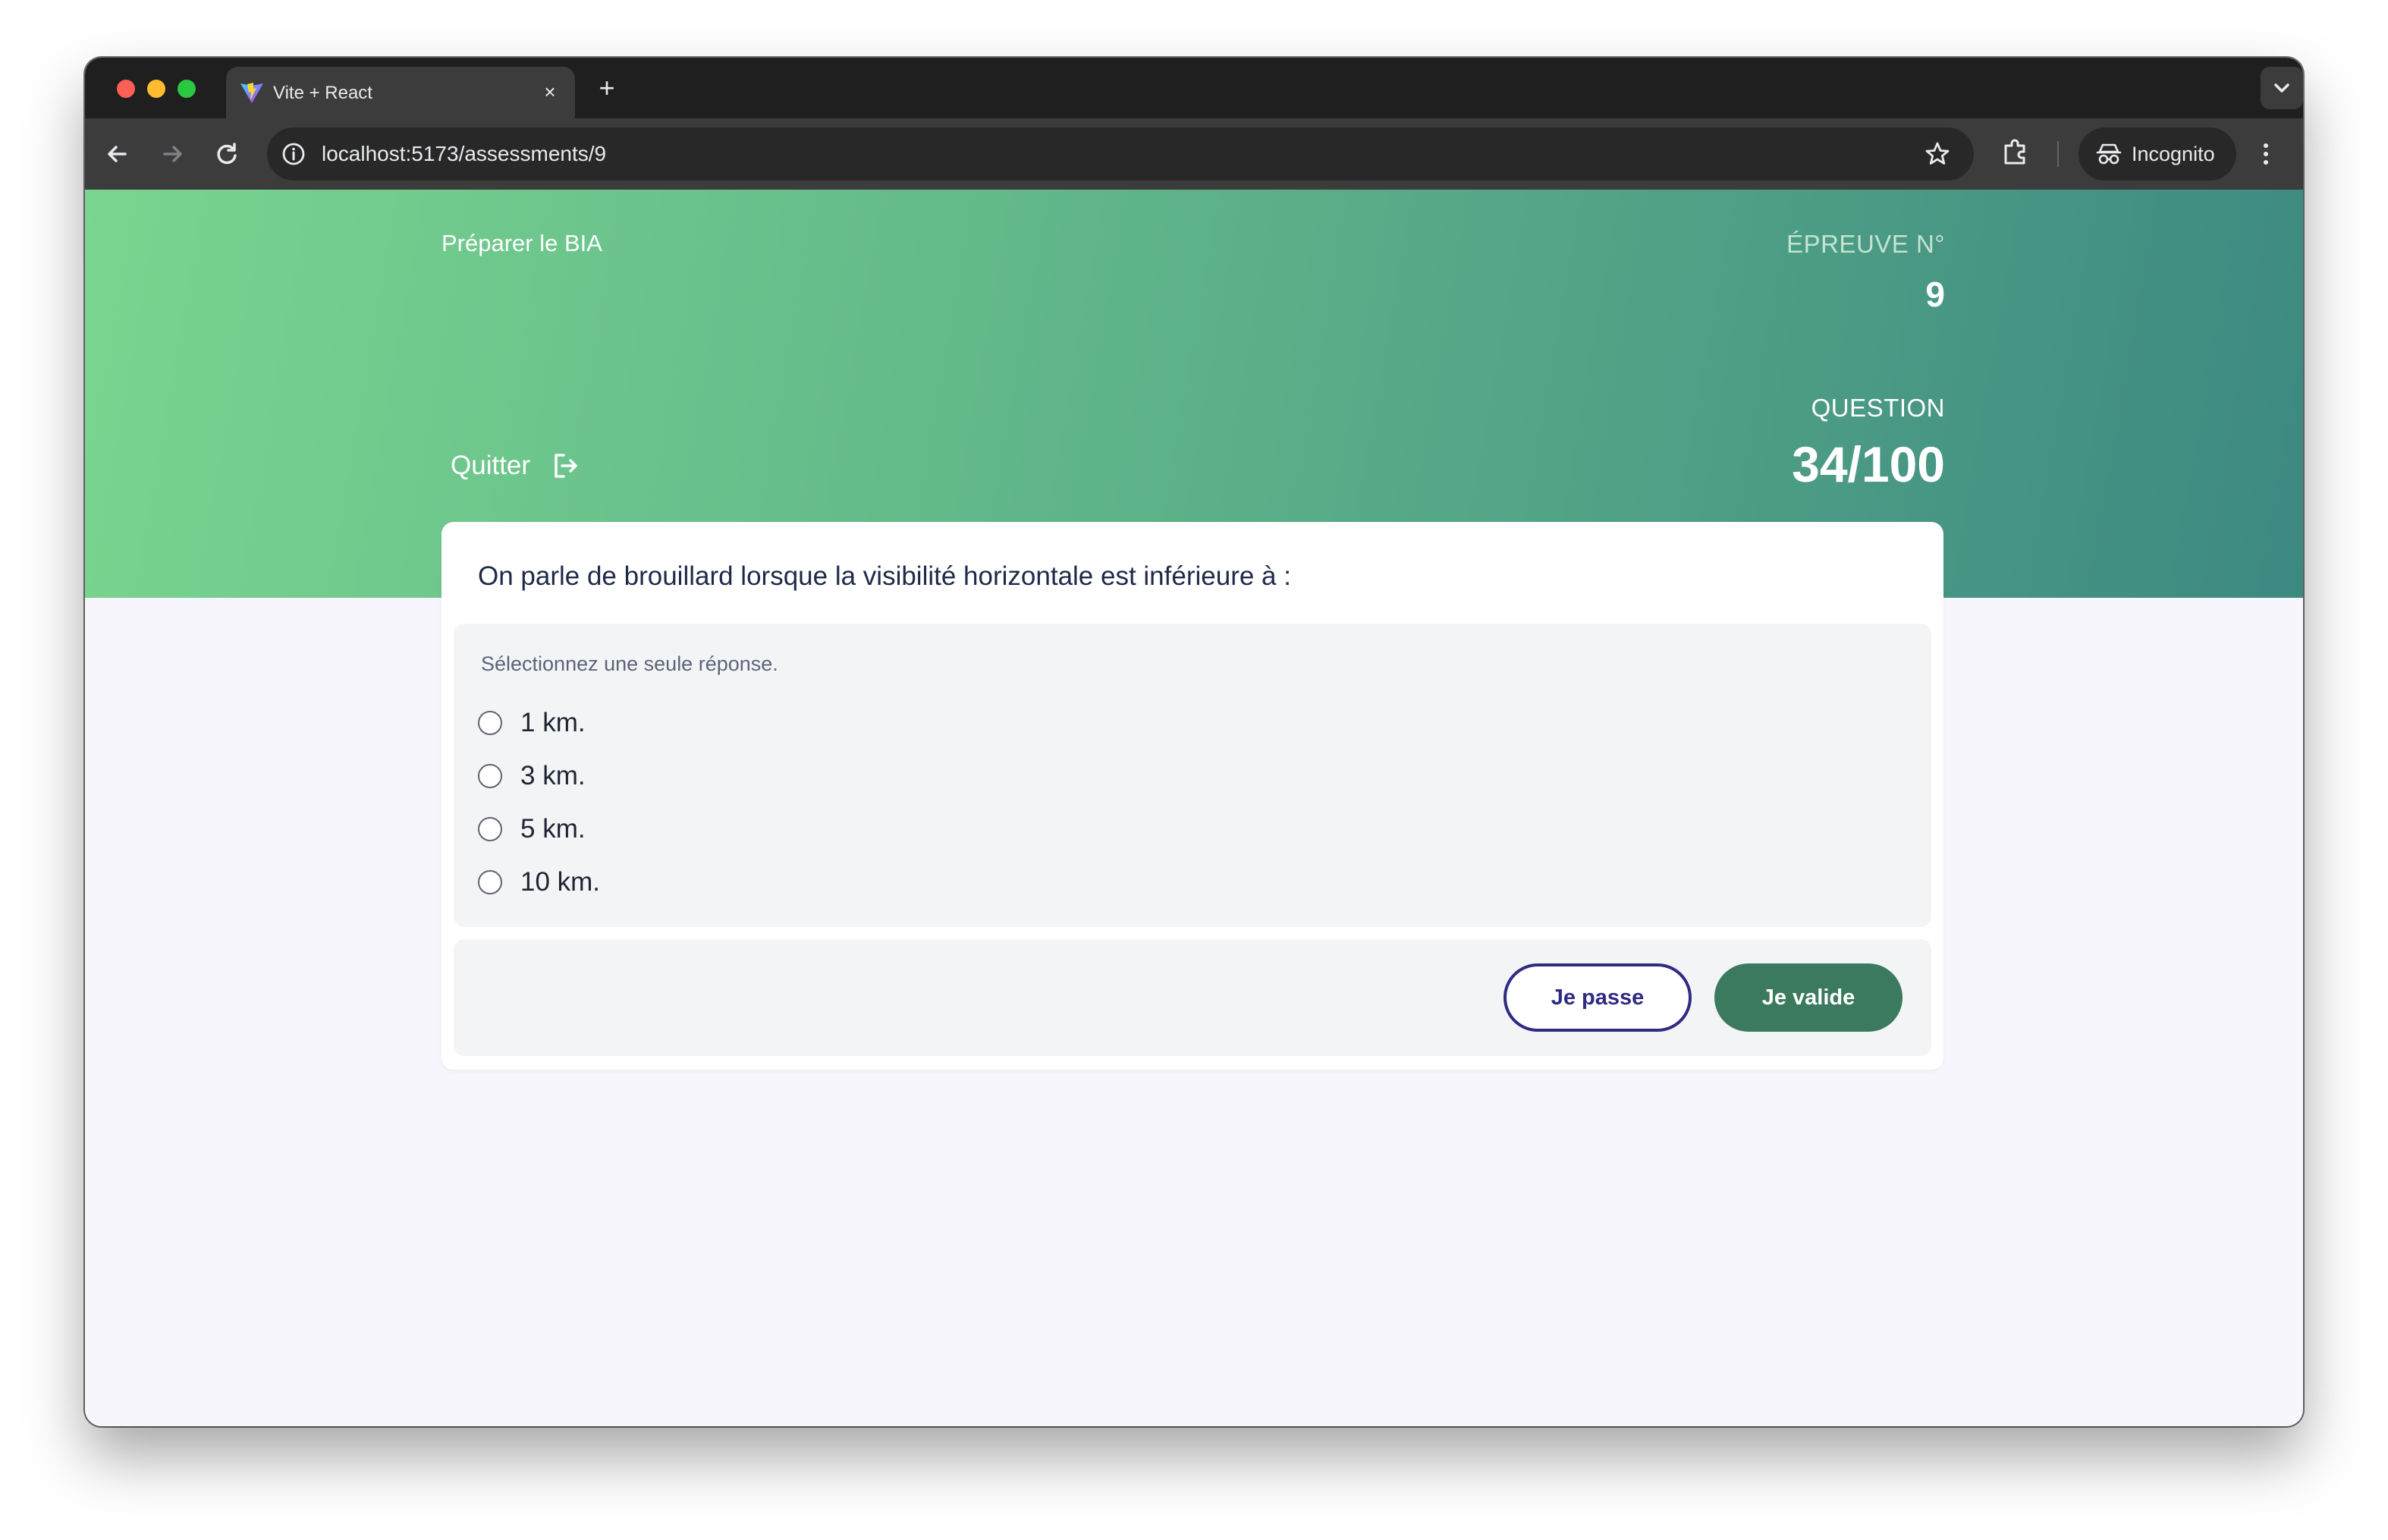 The image size is (2388, 1540). Describe the element at coordinates (400, 92) in the screenshot. I see `browser-tab: Vite + React ×` at that location.